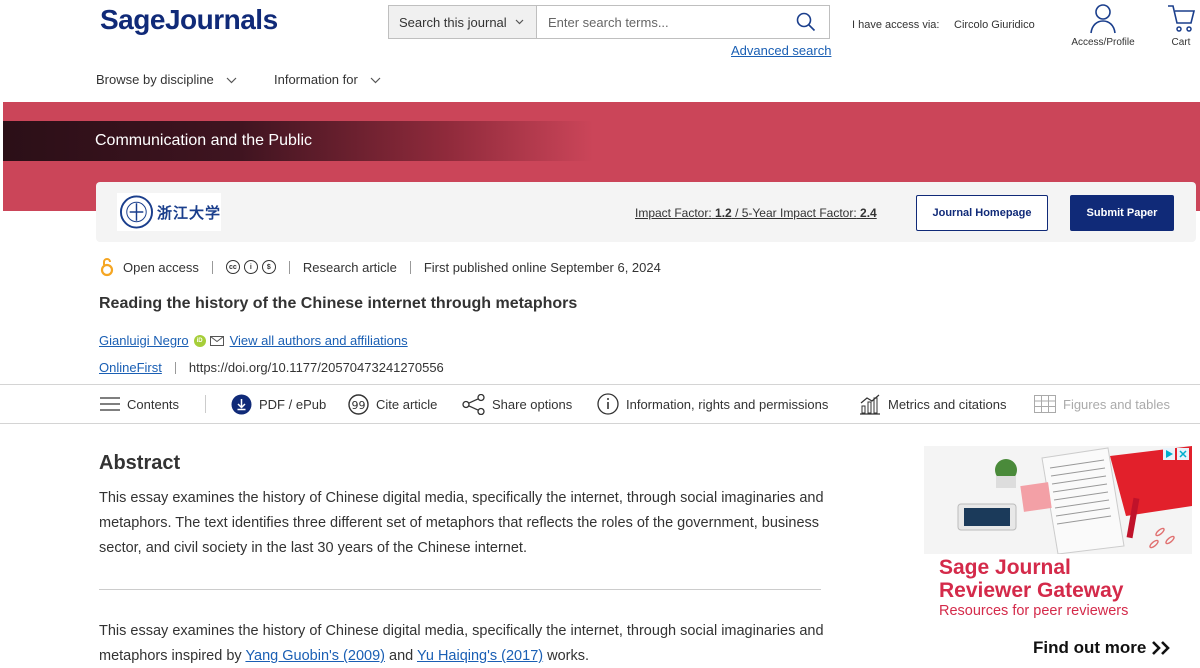 This screenshot has height=668, width=1200. Describe the element at coordinates (166, 79) in the screenshot. I see `nav-browse-discipline: Browse by discipline` at that location.